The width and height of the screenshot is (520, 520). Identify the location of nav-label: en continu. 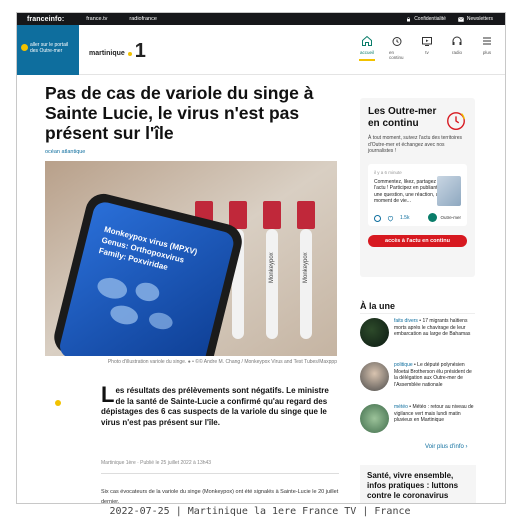
(396, 55).